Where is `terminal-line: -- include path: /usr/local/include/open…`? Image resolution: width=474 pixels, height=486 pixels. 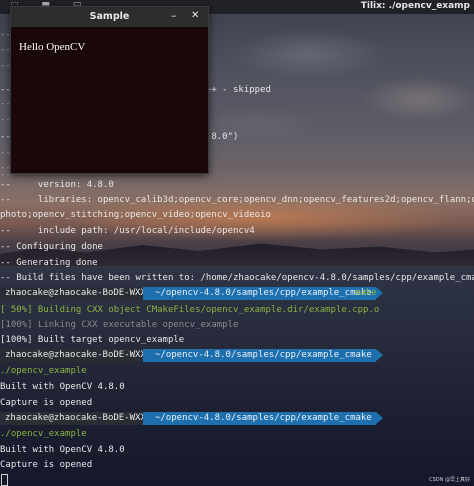 terminal-line: -- include path: /usr/local/include/open… is located at coordinates (127, 231).